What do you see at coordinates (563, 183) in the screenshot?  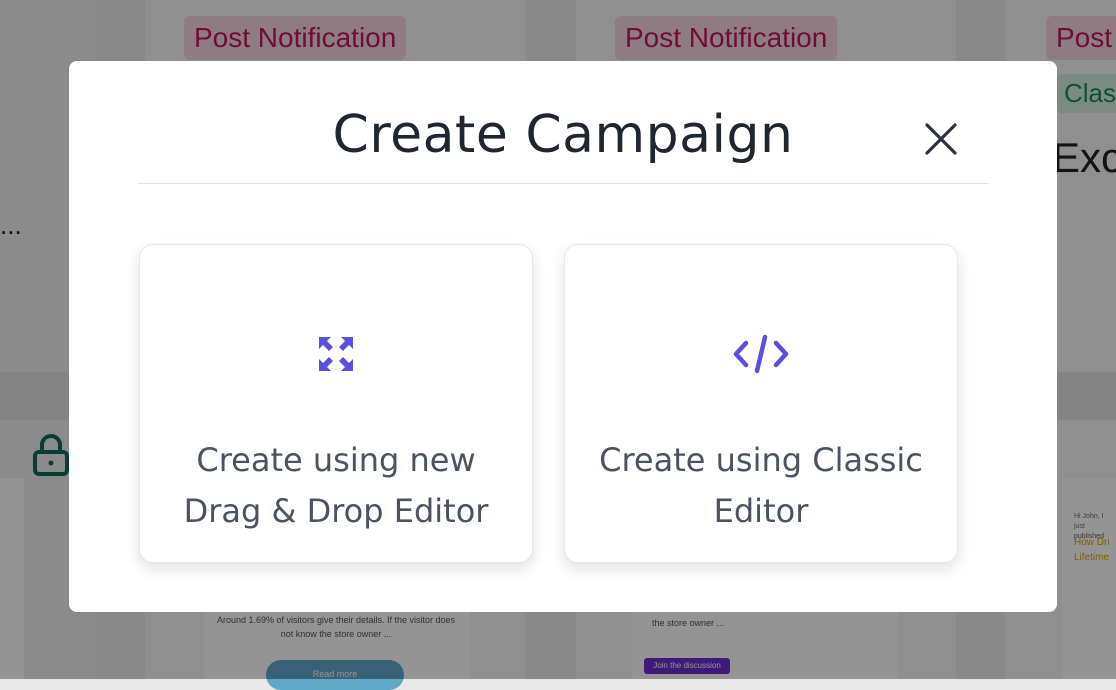 I see `modal-divider` at bounding box center [563, 183].